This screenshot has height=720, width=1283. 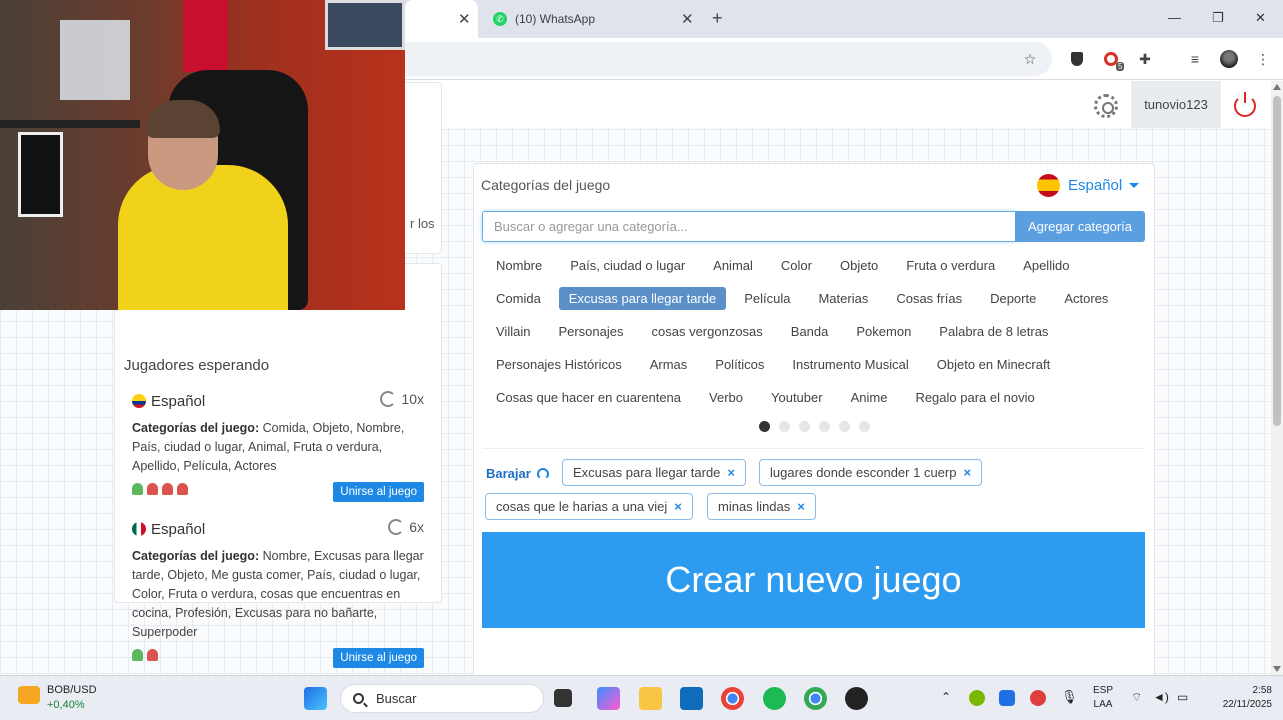 What do you see at coordinates (518, 298) in the screenshot?
I see `category-item: Comida` at bounding box center [518, 298].